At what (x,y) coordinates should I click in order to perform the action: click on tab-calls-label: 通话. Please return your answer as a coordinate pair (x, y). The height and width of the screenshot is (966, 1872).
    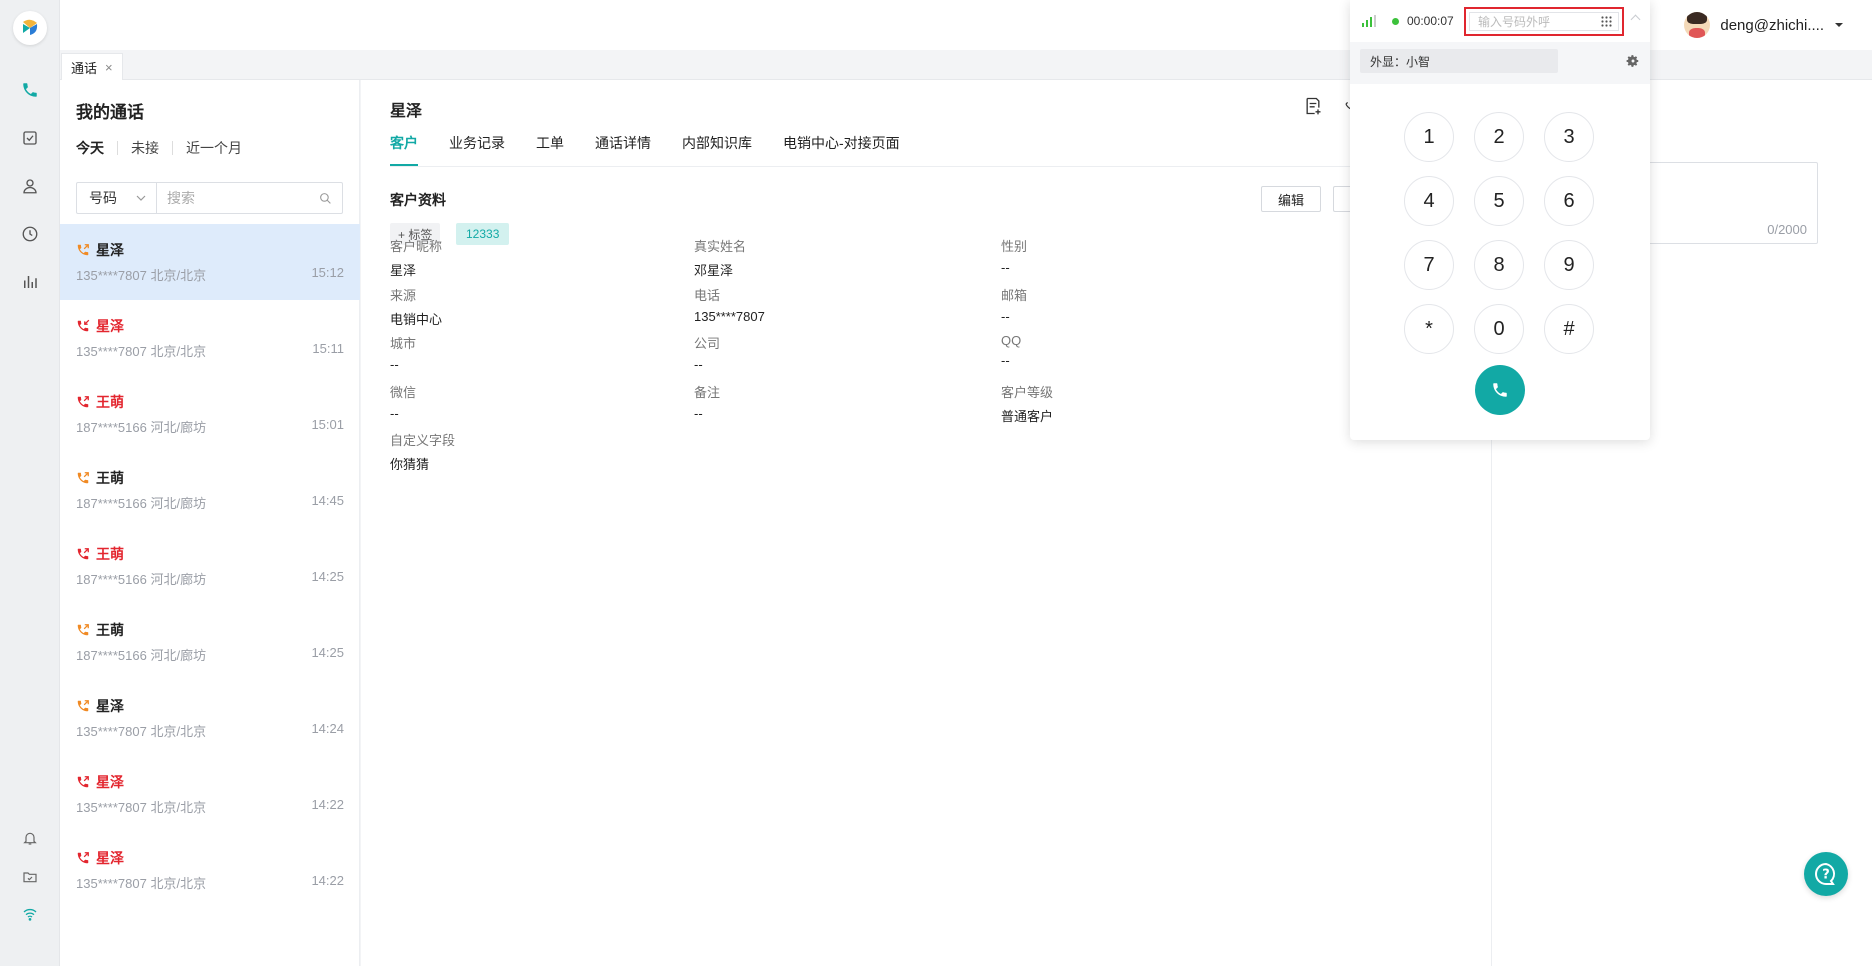
    Looking at the image, I should click on (84, 68).